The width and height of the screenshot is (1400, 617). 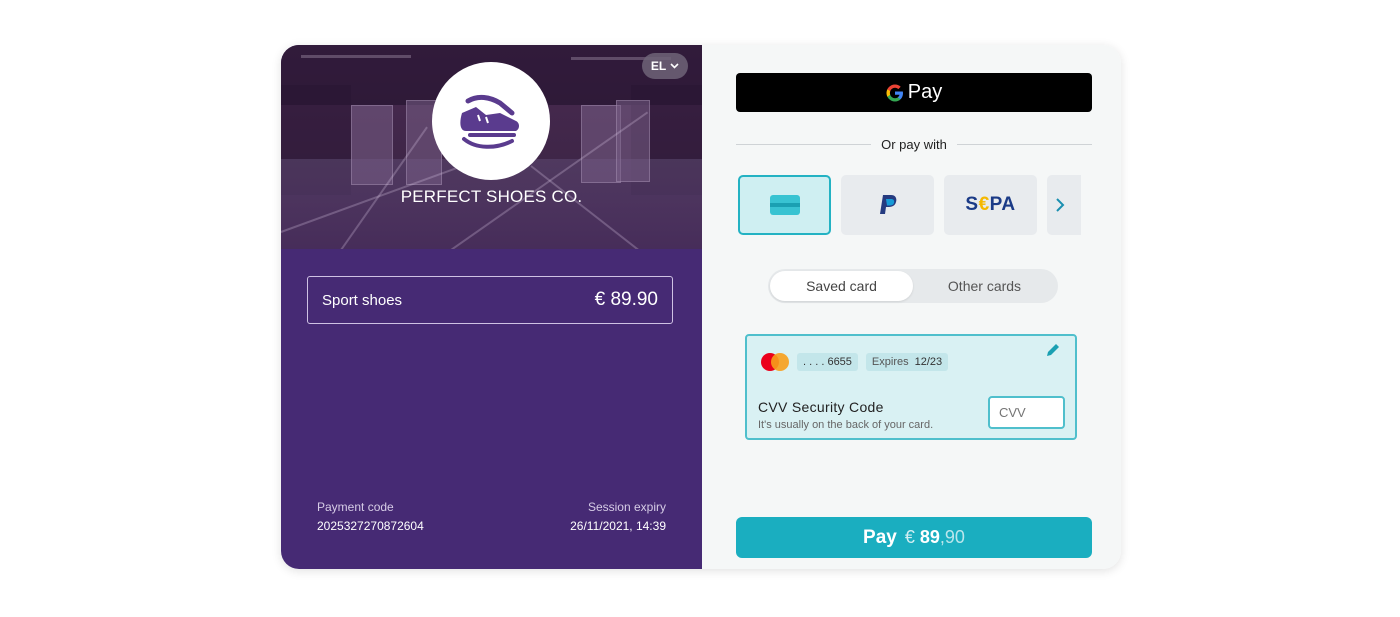 I want to click on mastercard-icon, so click(x=775, y=362).